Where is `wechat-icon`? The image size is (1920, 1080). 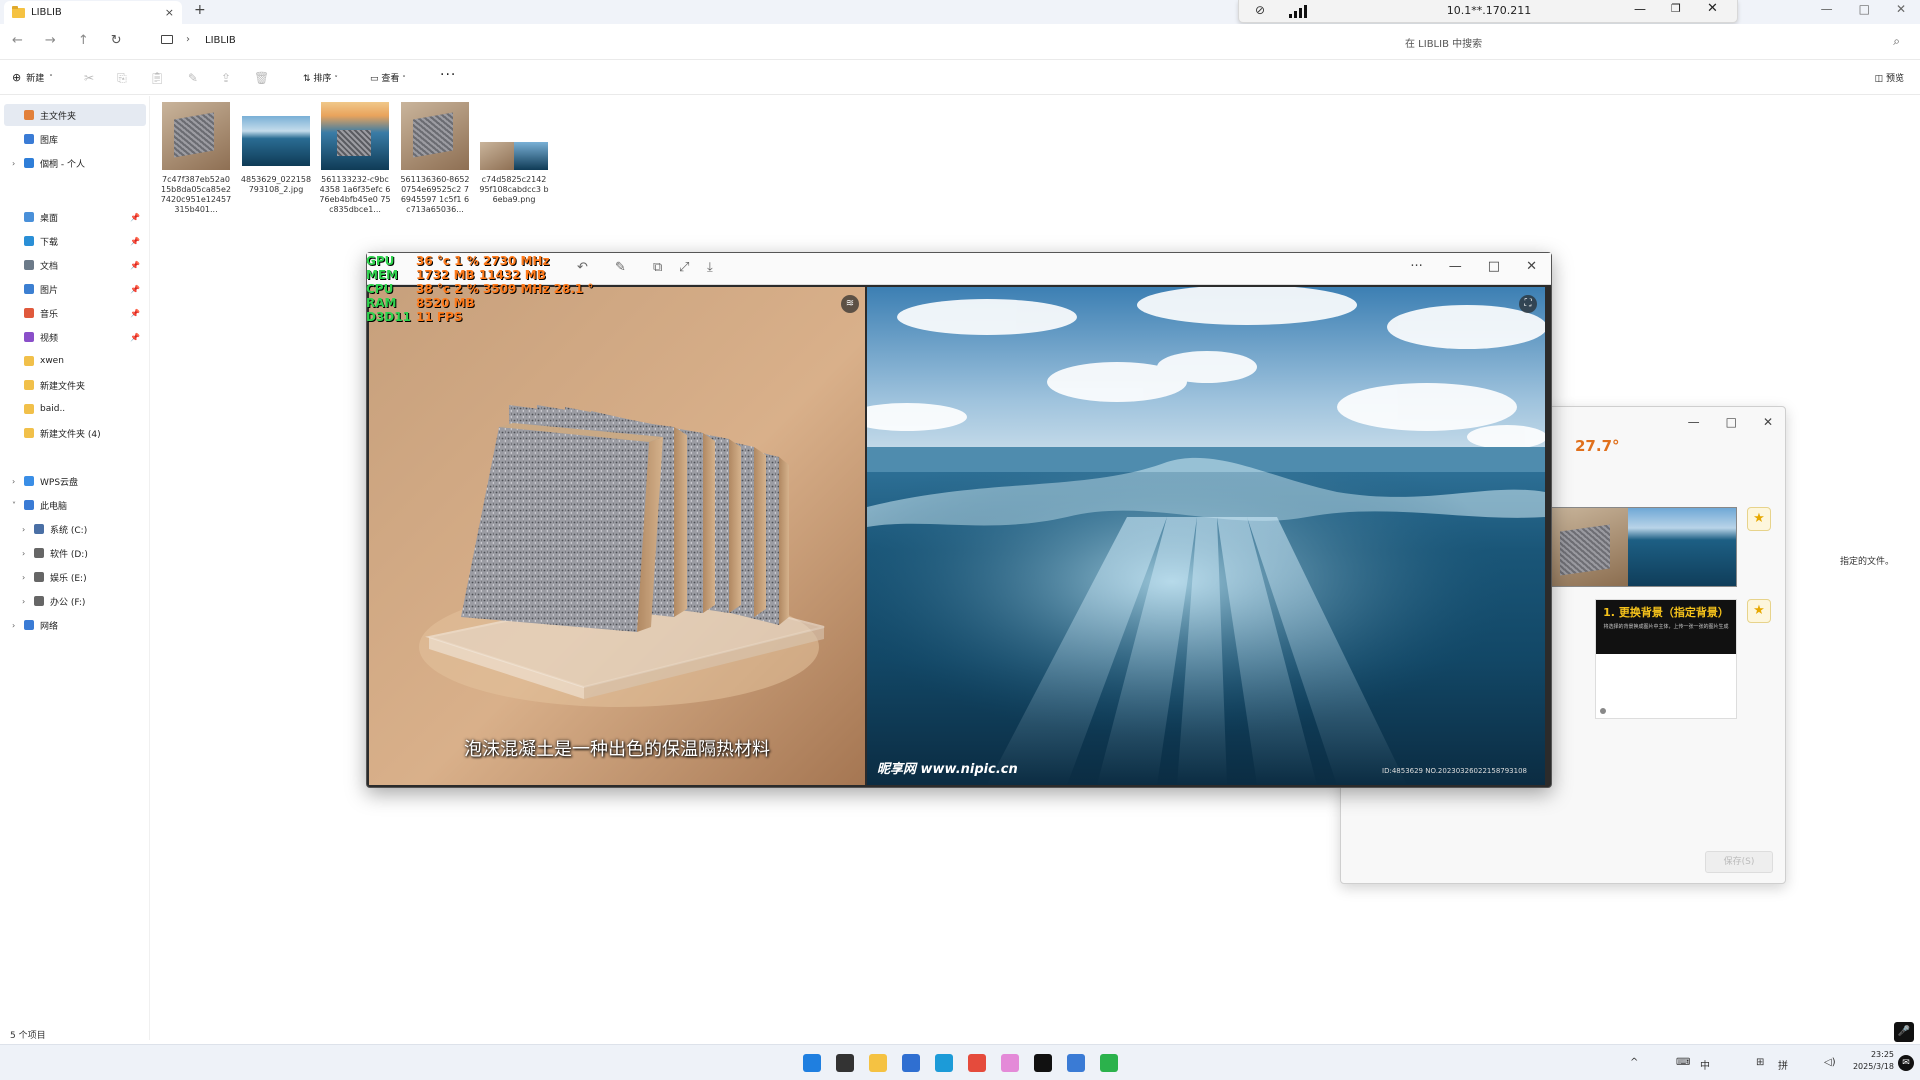 wechat-icon is located at coordinates (1109, 1063).